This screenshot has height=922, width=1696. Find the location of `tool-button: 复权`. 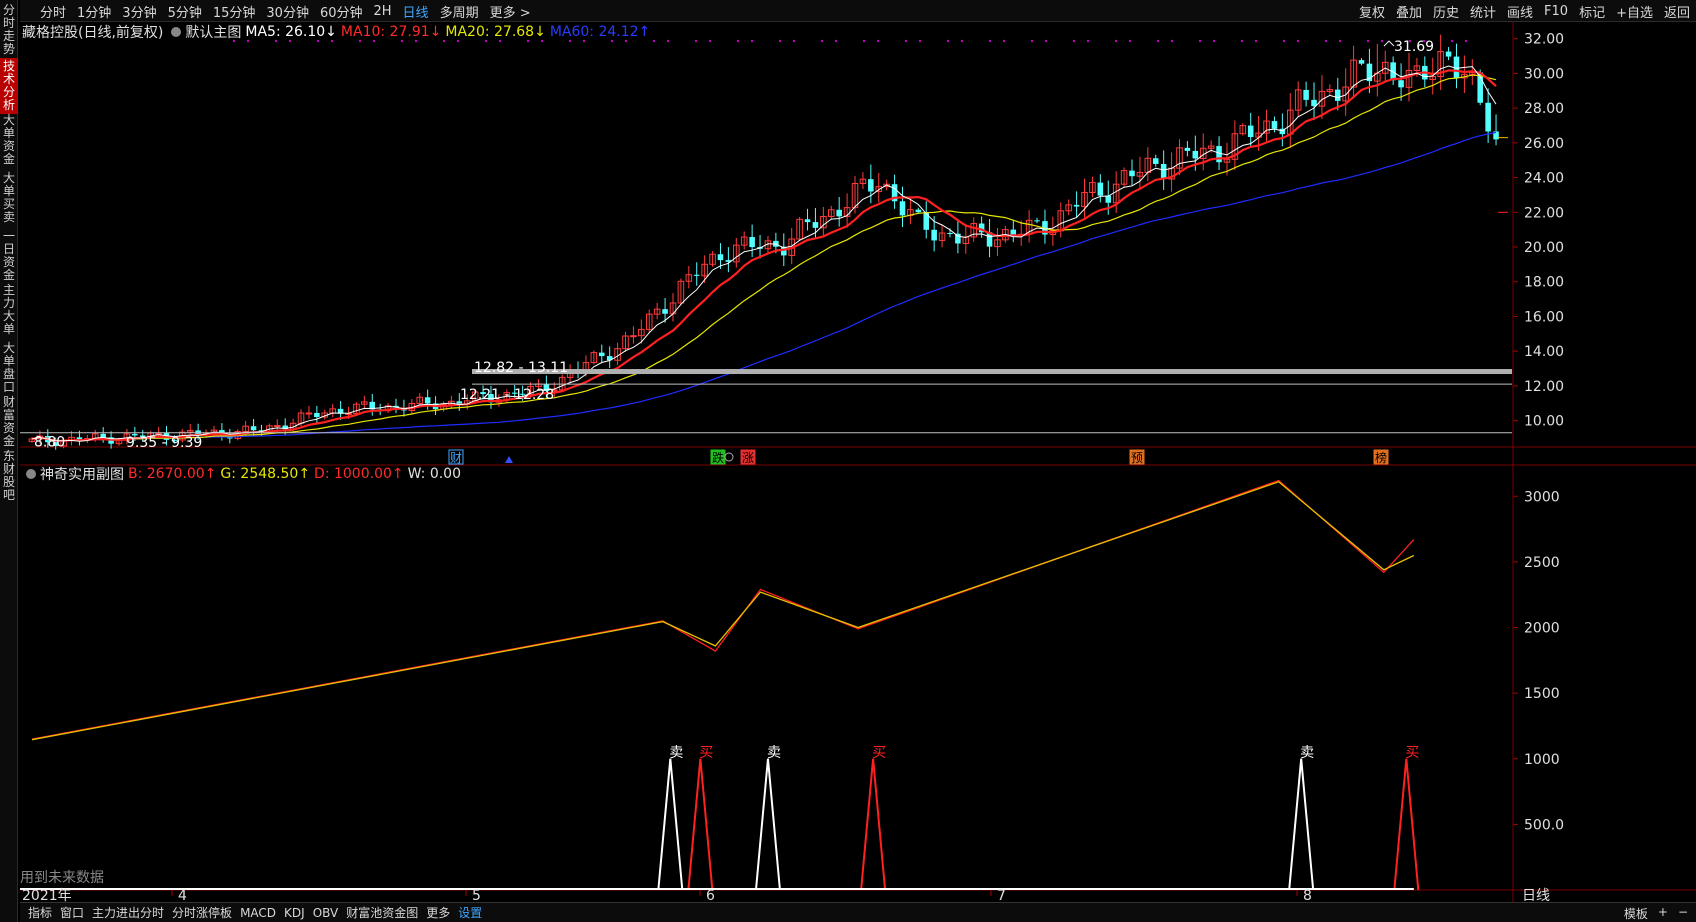

tool-button: 复权 is located at coordinates (1372, 11).